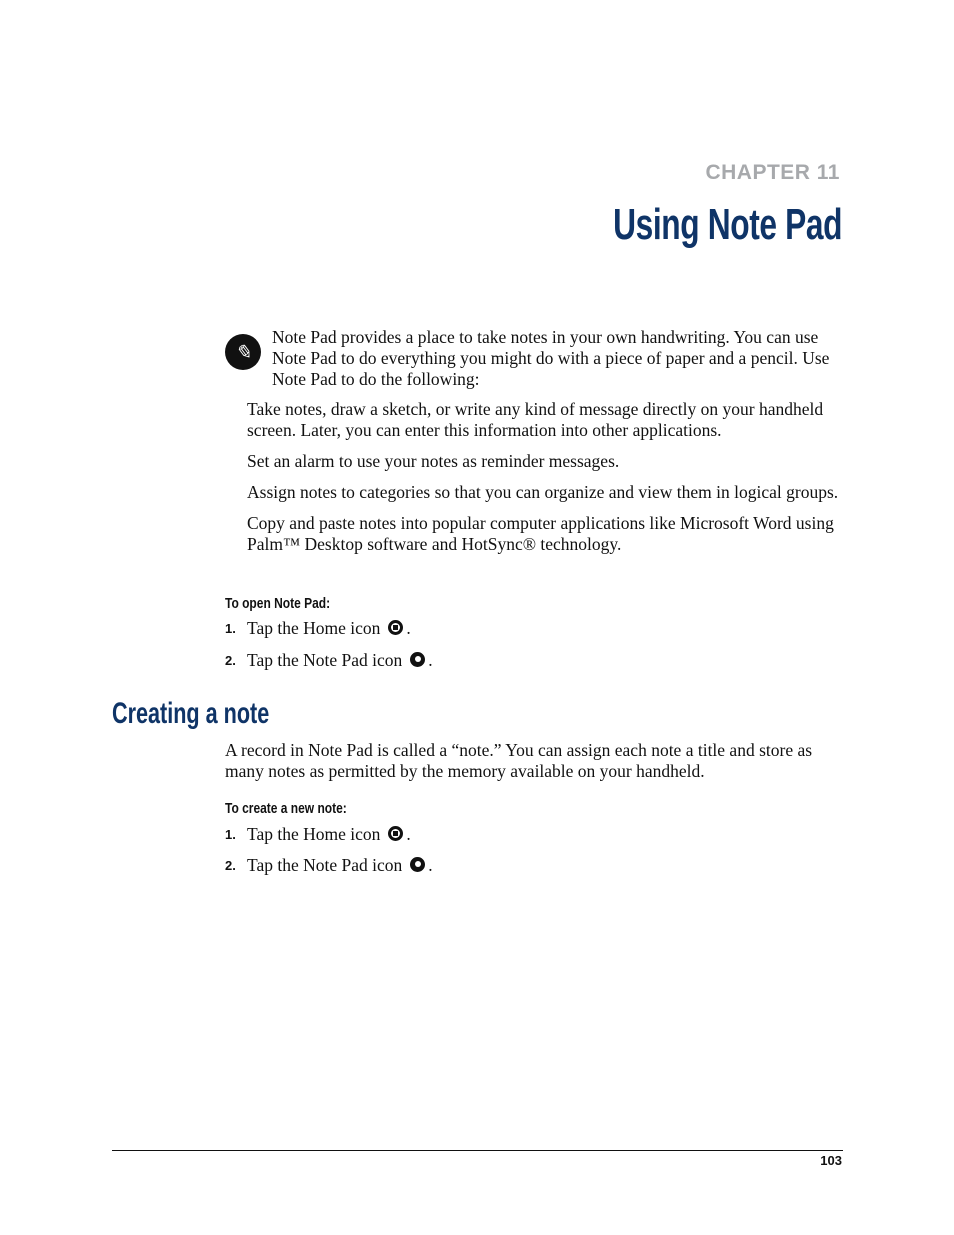 The width and height of the screenshot is (954, 1235). What do you see at coordinates (191, 713) in the screenshot?
I see `section-title: Creating a note` at bounding box center [191, 713].